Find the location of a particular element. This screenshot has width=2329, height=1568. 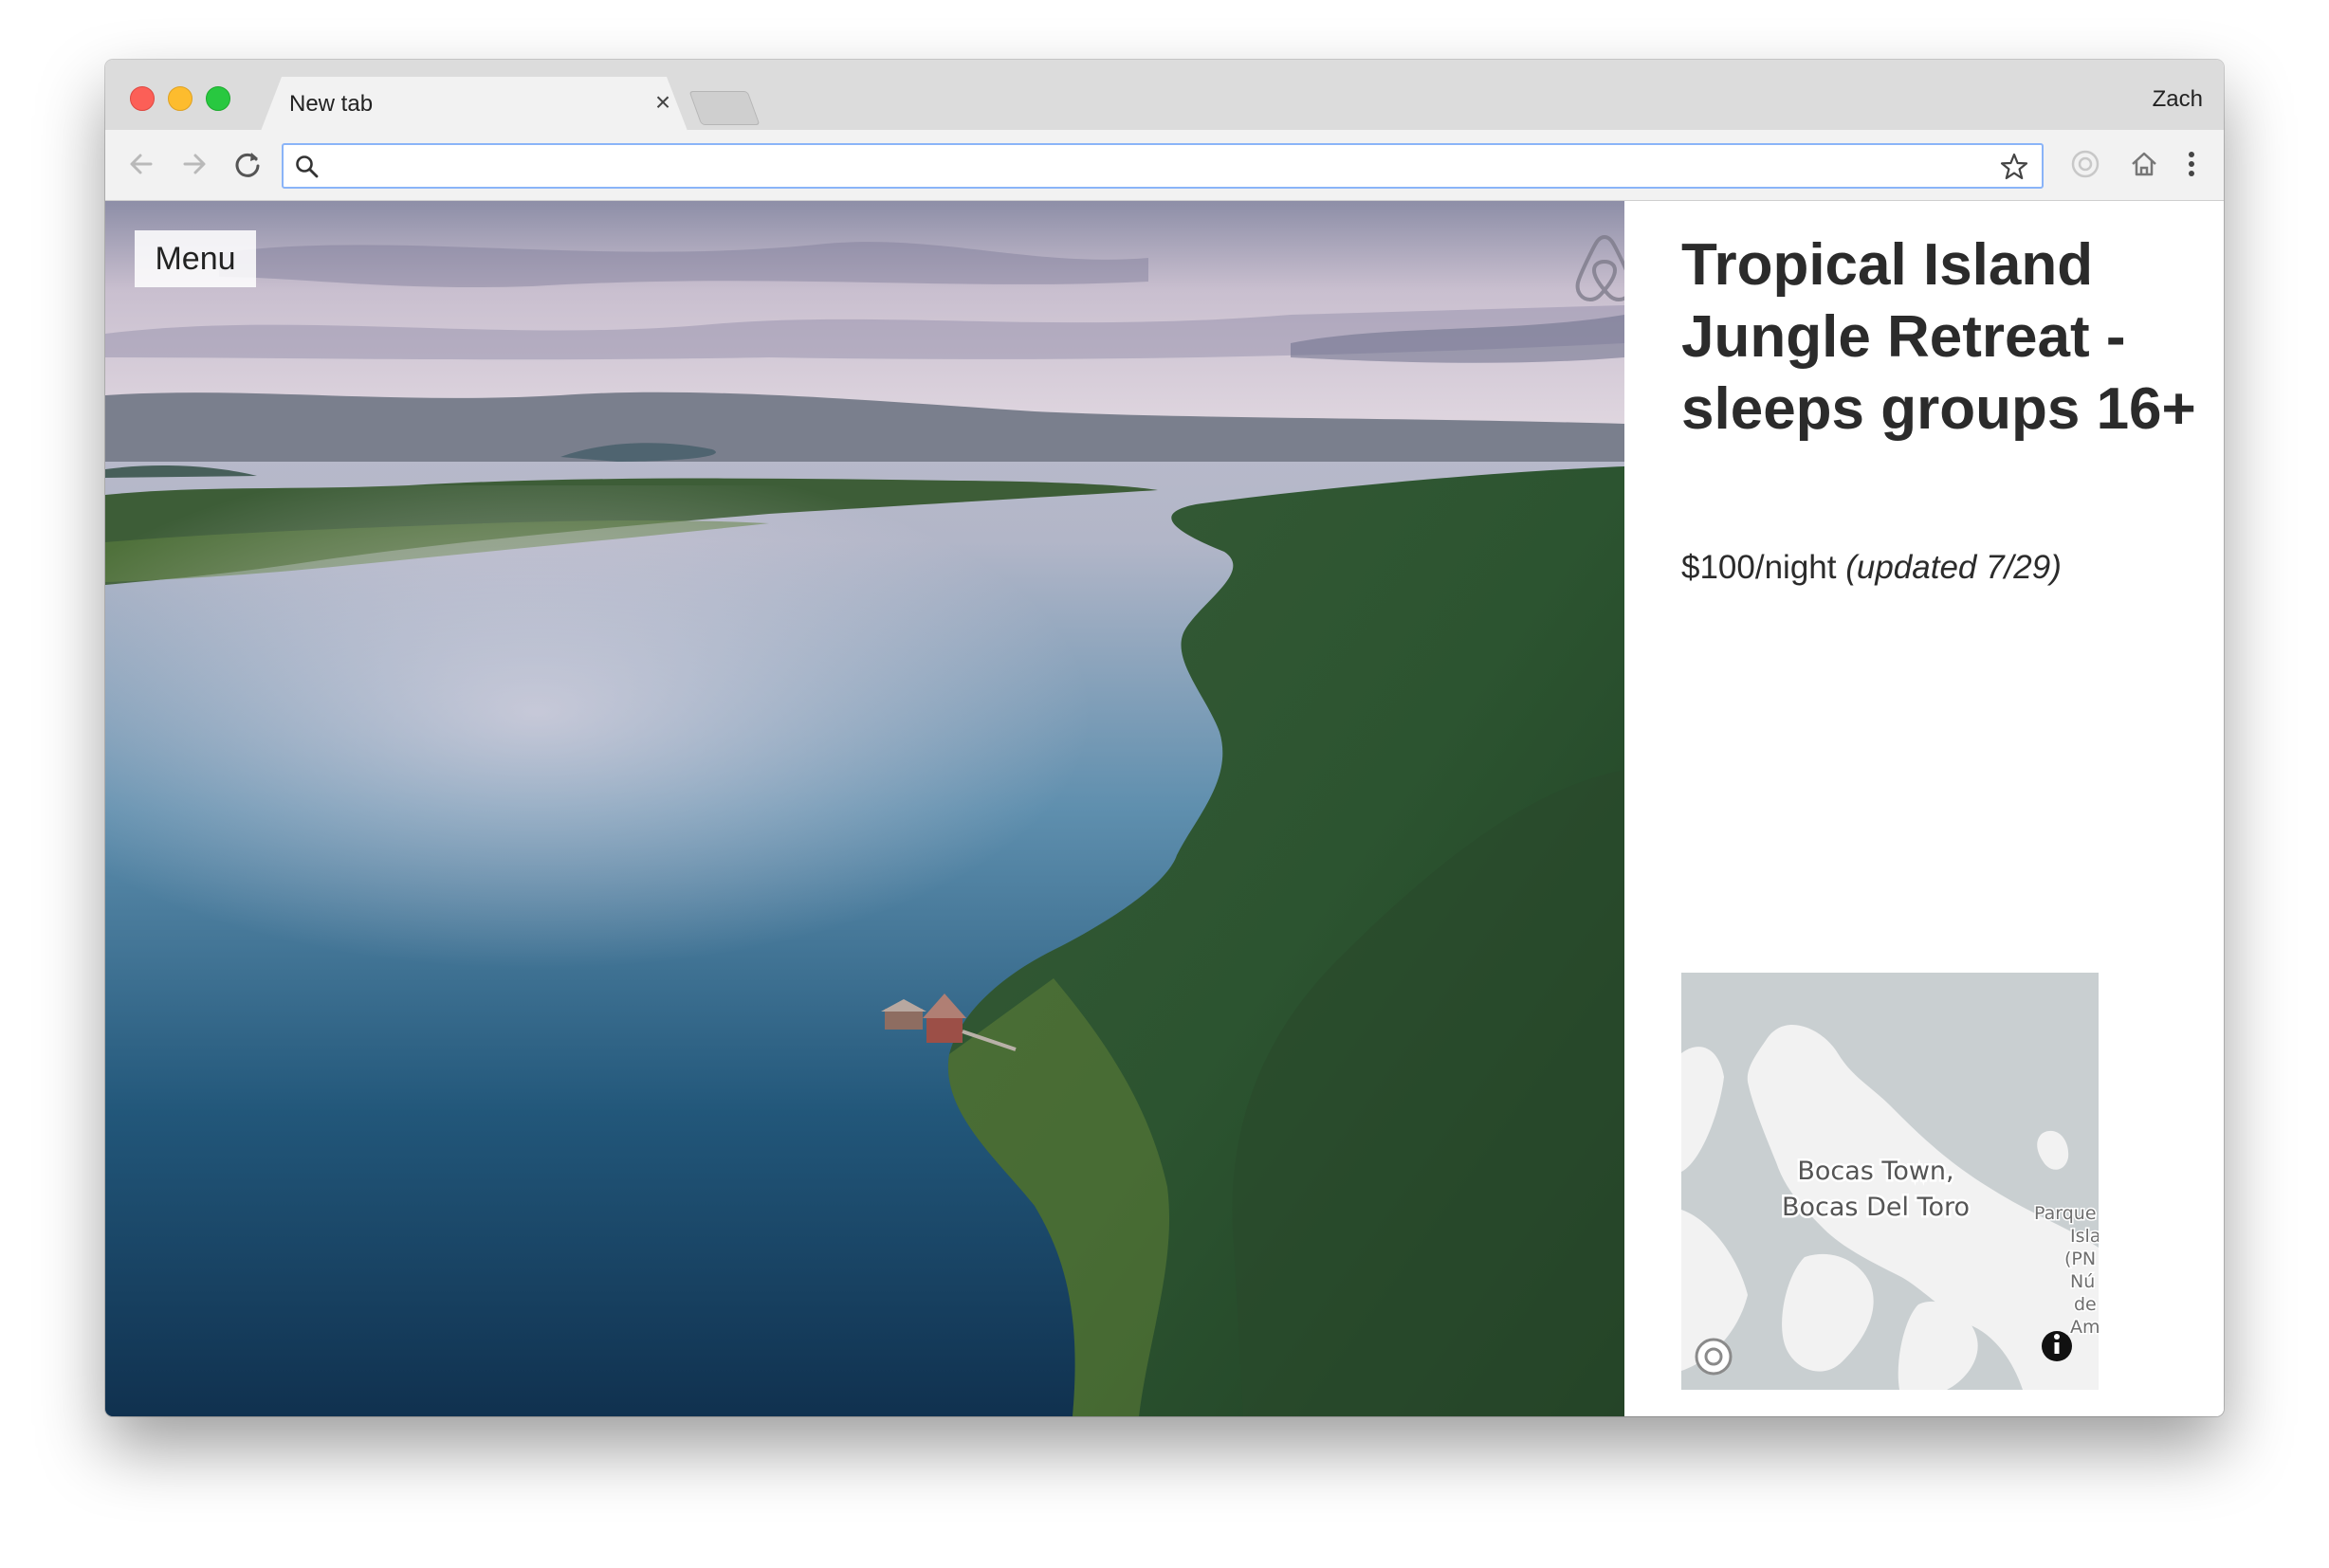

window-minimize-button is located at coordinates (180, 98).